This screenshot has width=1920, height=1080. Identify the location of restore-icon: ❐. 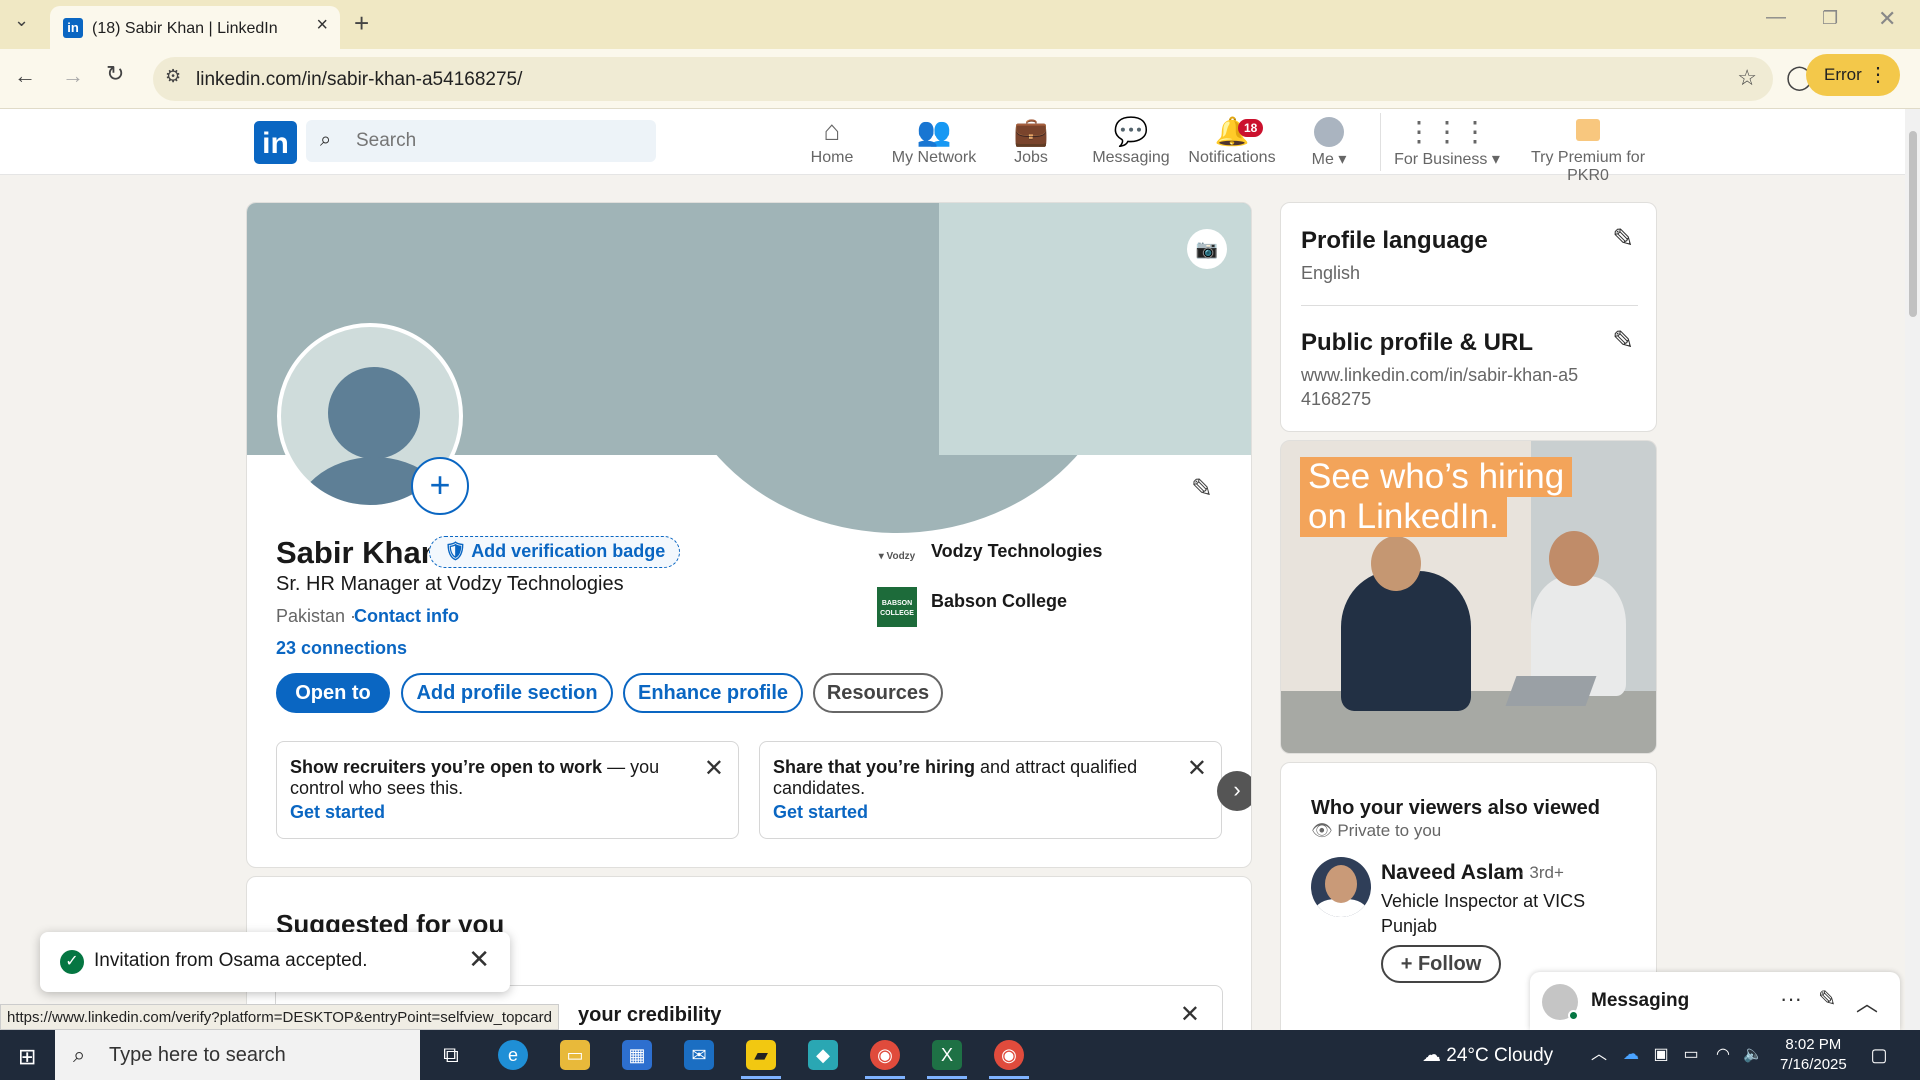
(1830, 18).